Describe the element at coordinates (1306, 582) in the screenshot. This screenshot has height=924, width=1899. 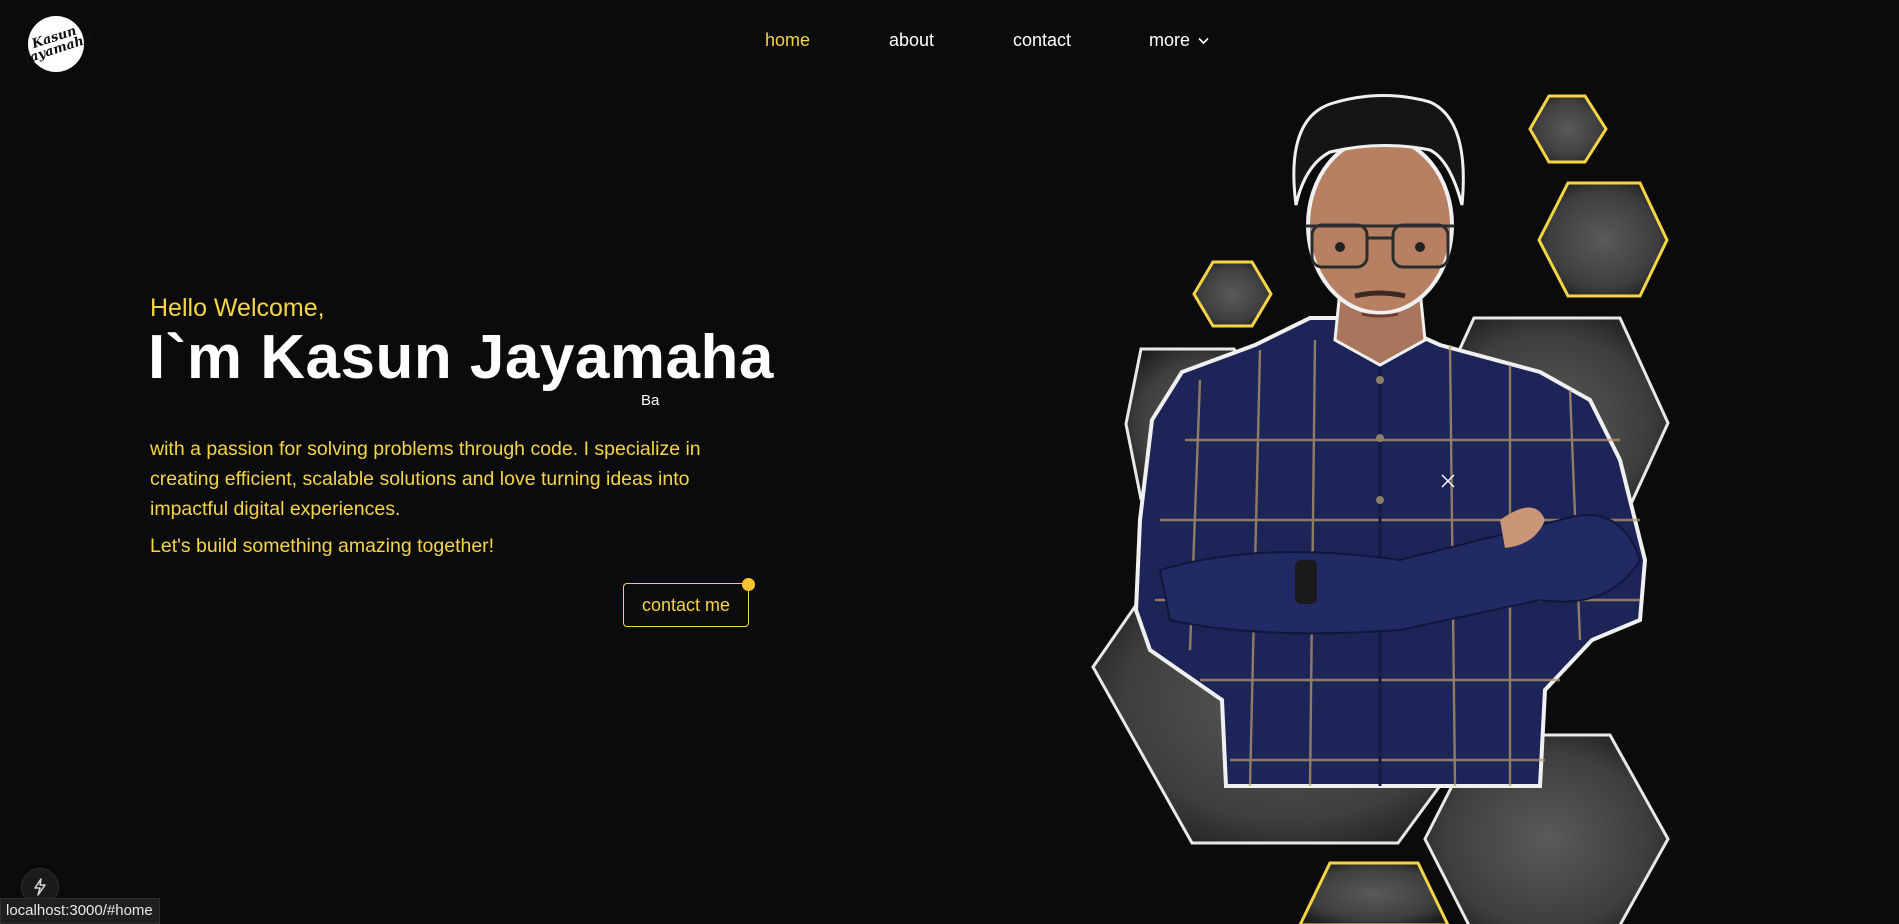
I see `wristwatch` at that location.